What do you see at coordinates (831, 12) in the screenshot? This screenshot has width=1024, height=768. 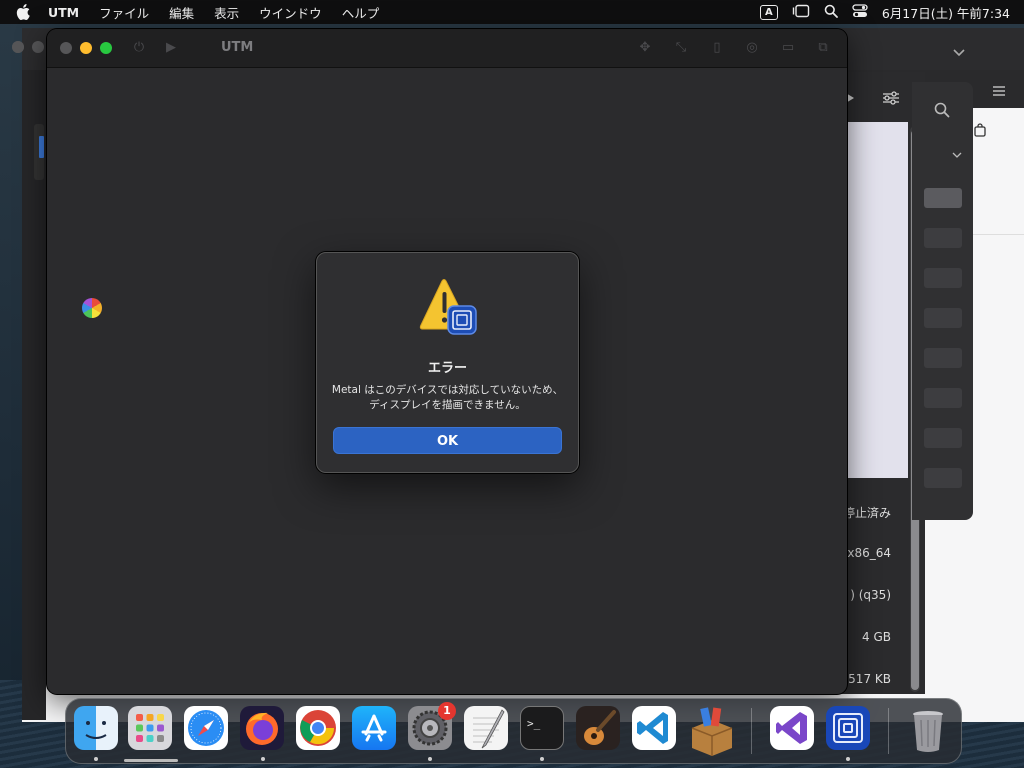 I see `spotlight-search-icon` at bounding box center [831, 12].